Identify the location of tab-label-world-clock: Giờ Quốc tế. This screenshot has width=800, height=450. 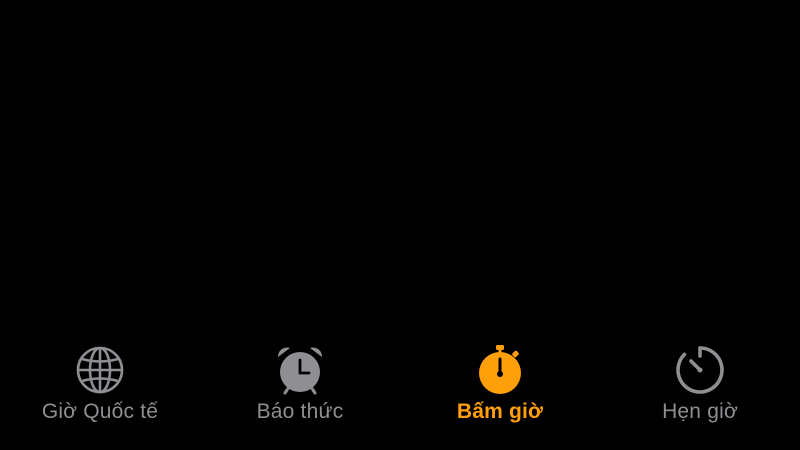
(100, 411).